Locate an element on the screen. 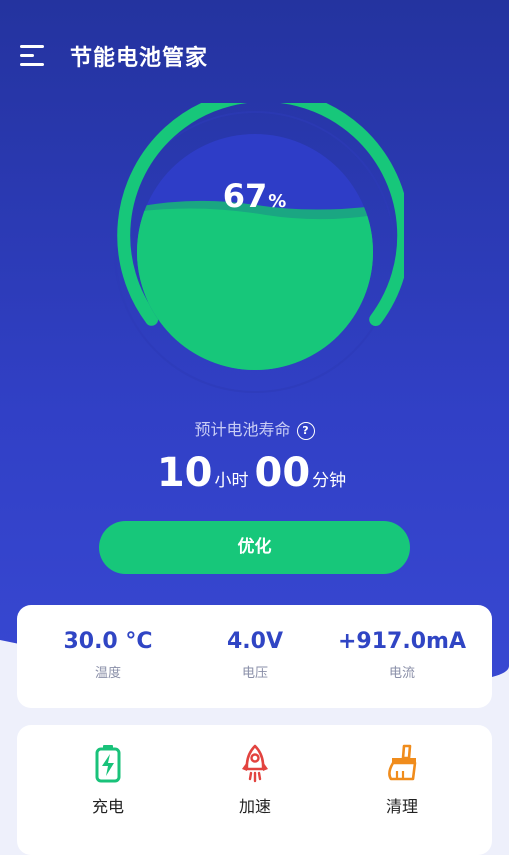 This screenshot has height=855, width=509. rocket-icon is located at coordinates (255, 763).